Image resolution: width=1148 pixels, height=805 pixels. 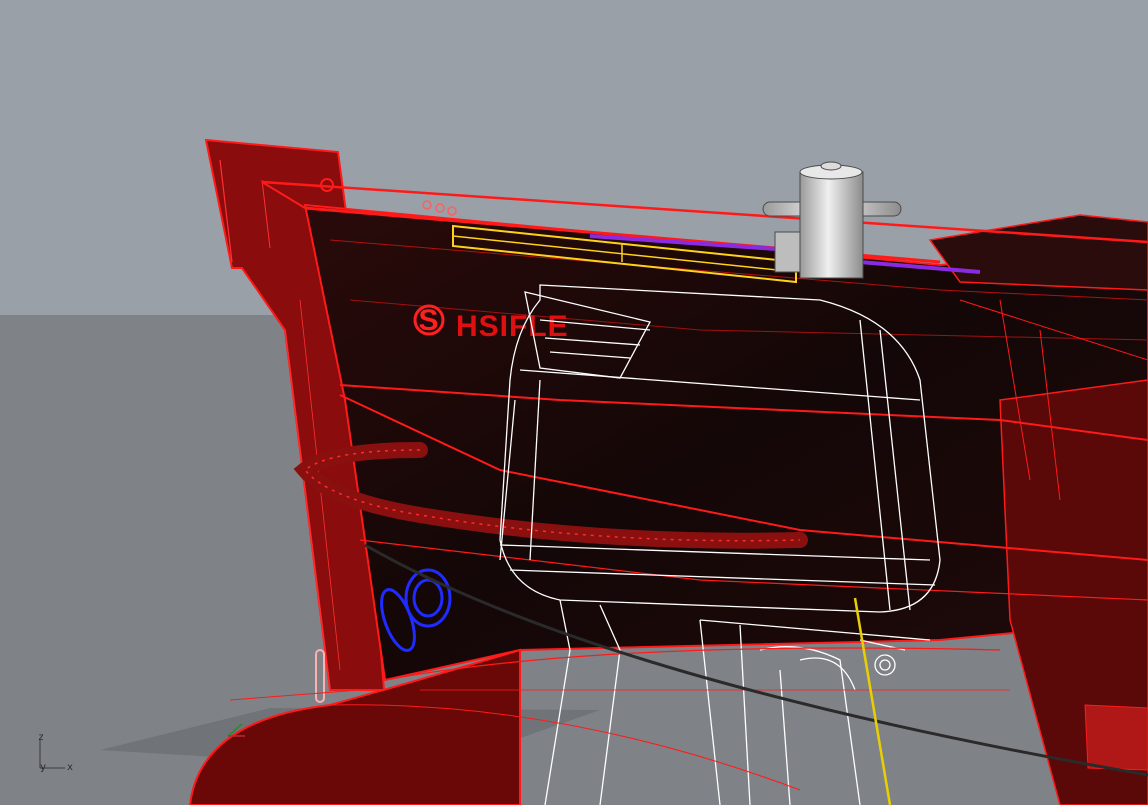 What do you see at coordinates (428, 320) in the screenshot?
I see `hull-logo-letter: S` at bounding box center [428, 320].